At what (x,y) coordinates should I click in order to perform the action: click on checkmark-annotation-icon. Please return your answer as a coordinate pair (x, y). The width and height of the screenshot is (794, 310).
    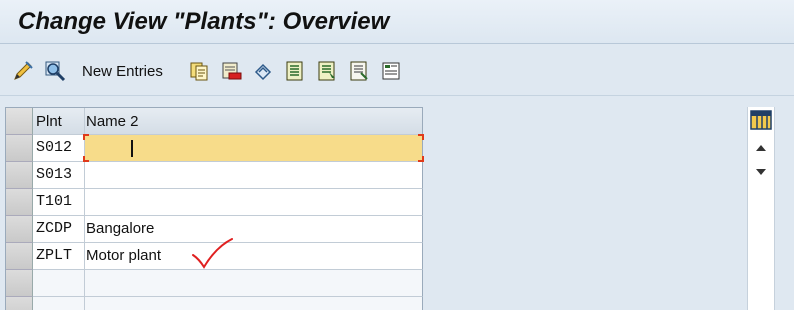
    Looking at the image, I should click on (212, 253).